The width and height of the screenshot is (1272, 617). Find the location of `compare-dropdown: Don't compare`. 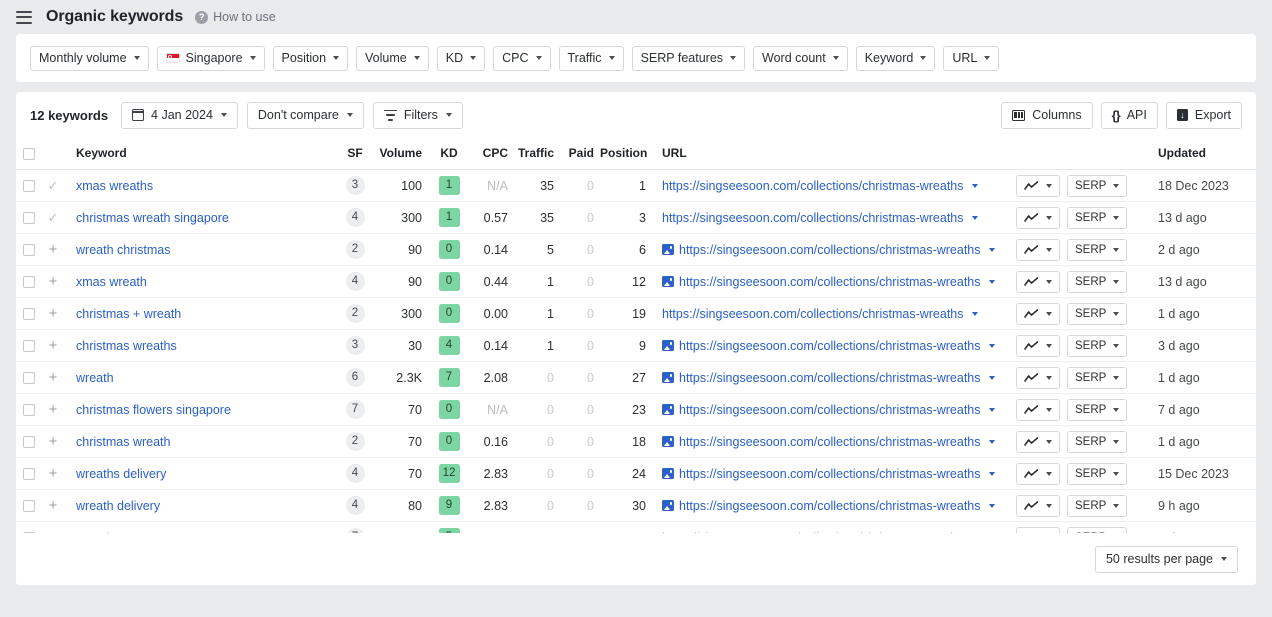

compare-dropdown: Don't compare is located at coordinates (305, 115).